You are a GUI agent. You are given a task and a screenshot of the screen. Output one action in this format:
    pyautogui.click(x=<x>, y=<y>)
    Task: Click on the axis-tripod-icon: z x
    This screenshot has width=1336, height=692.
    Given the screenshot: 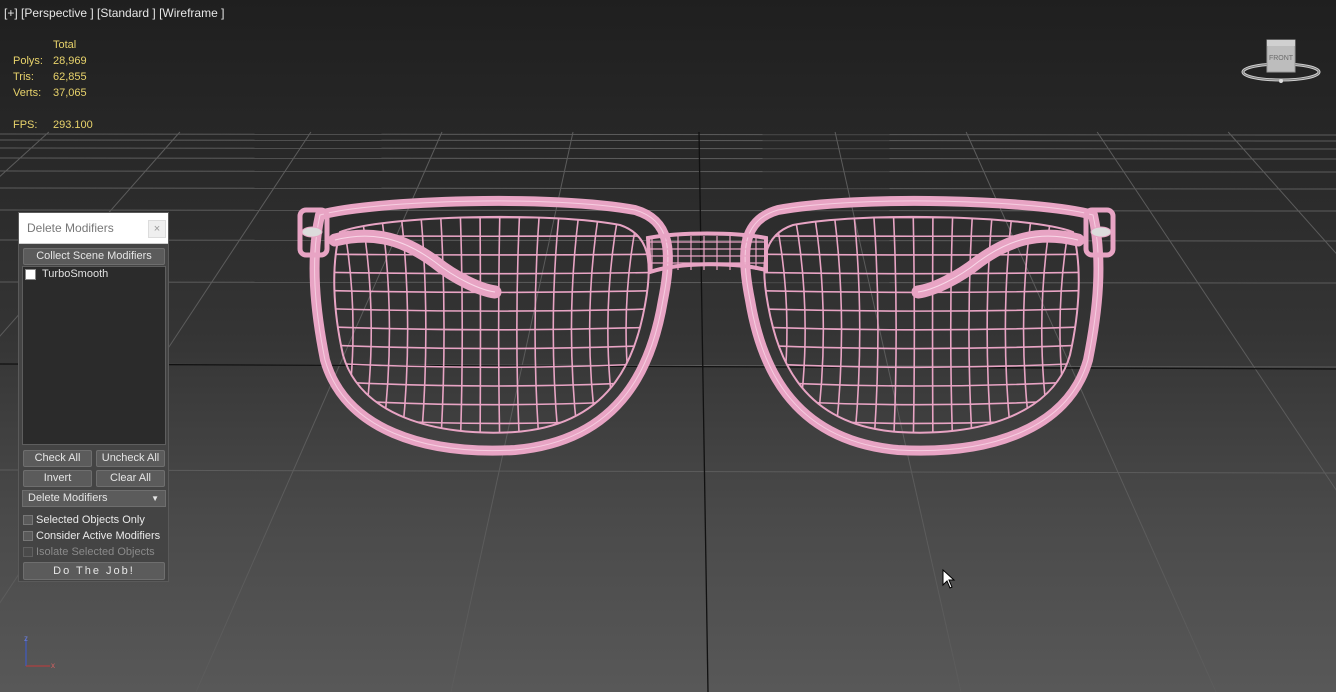 What is the action you would take?
    pyautogui.click(x=39, y=652)
    